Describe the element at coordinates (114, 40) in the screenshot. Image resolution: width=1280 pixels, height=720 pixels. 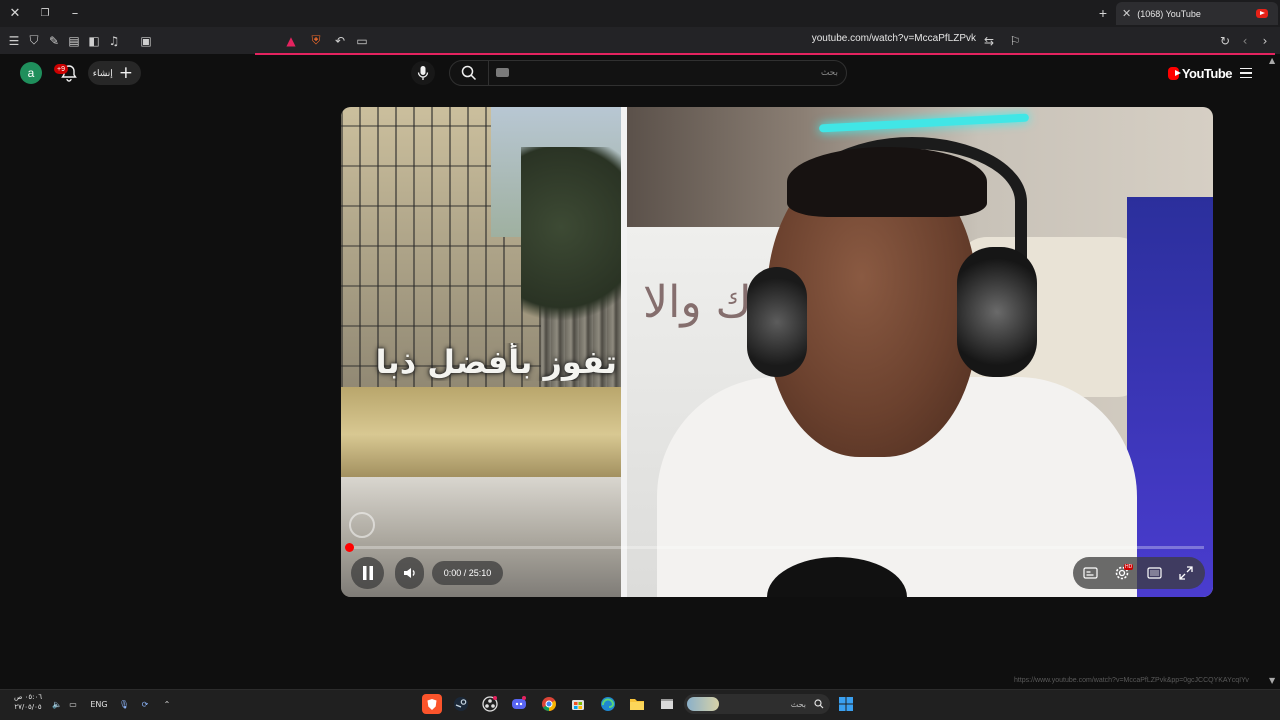
I see `music-icon: ♫` at that location.